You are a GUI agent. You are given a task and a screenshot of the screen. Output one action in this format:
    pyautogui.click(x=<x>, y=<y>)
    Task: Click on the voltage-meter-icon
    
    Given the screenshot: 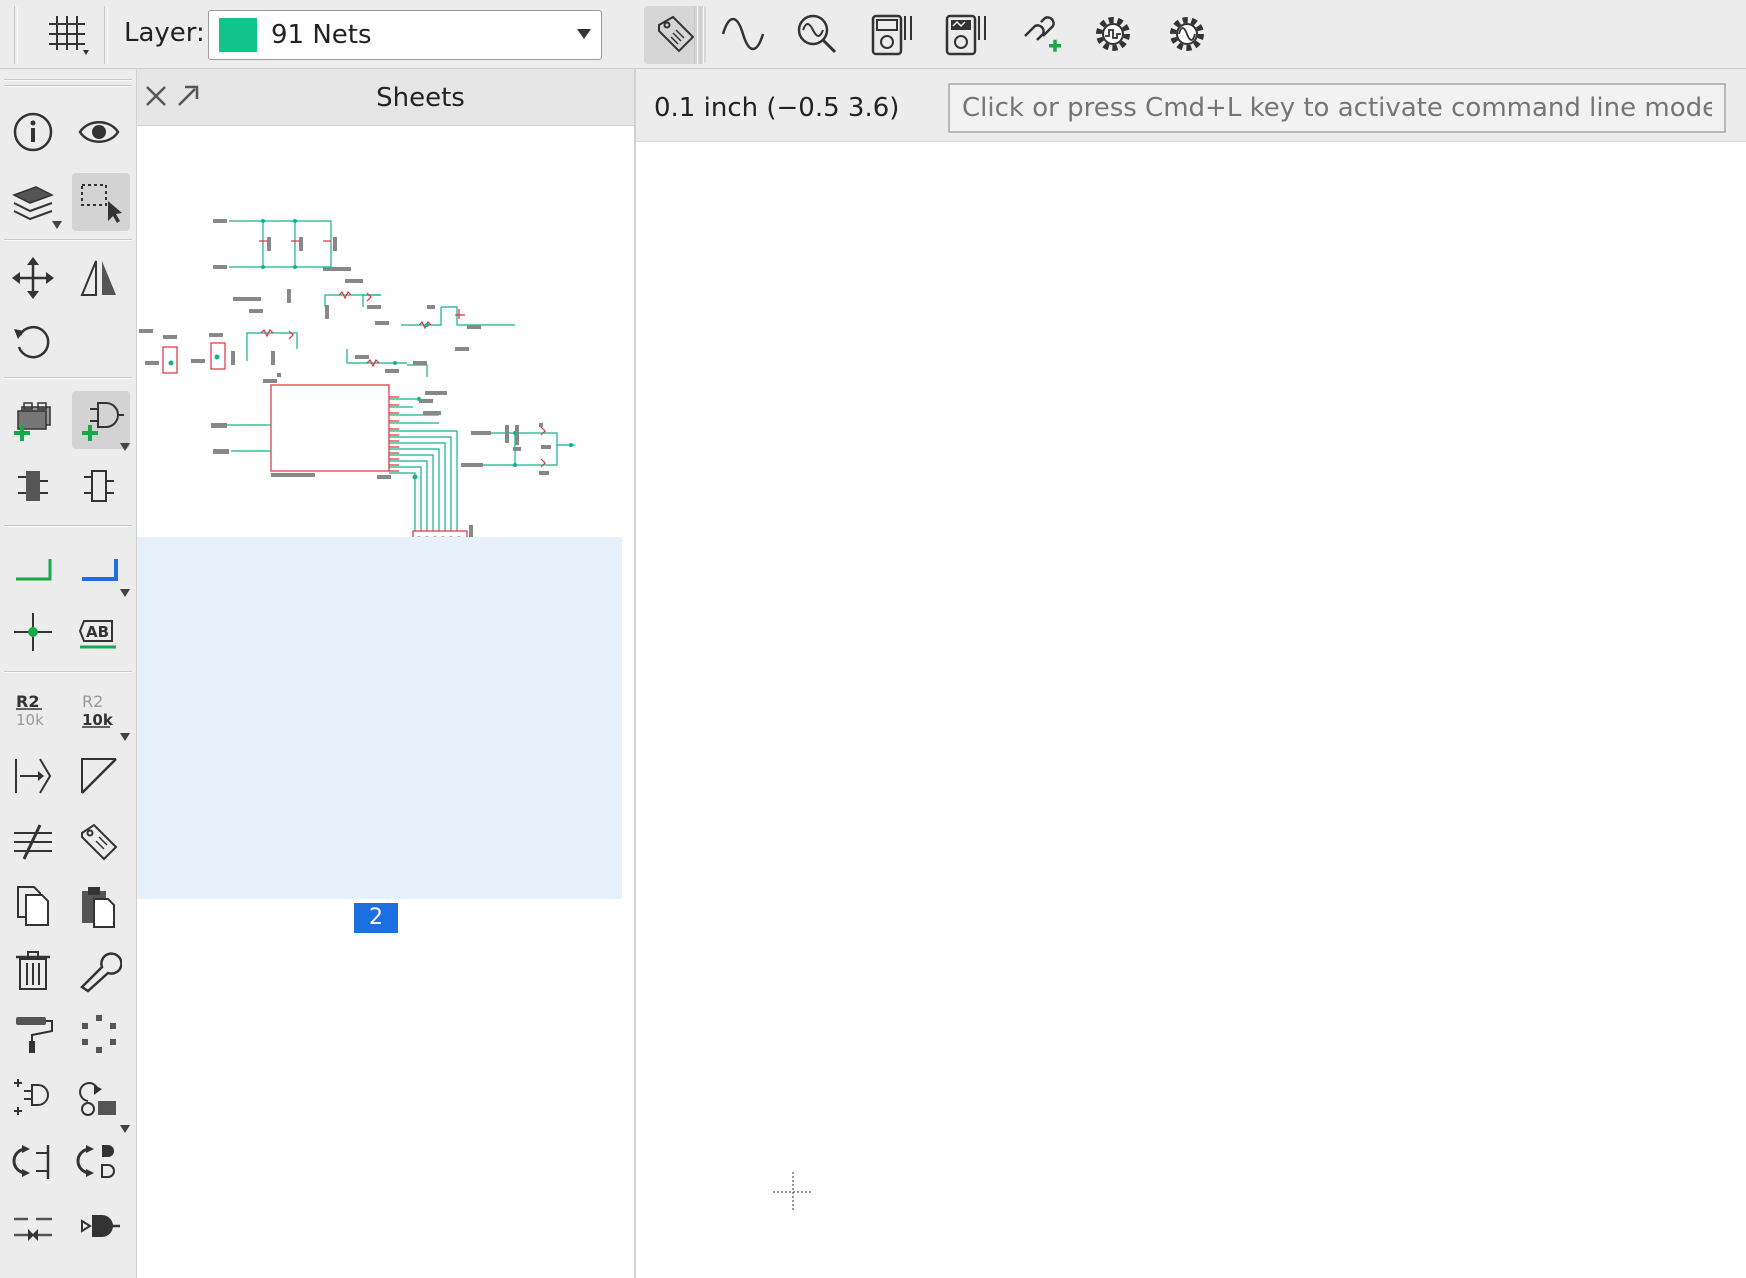 What is the action you would take?
    pyautogui.click(x=891, y=35)
    